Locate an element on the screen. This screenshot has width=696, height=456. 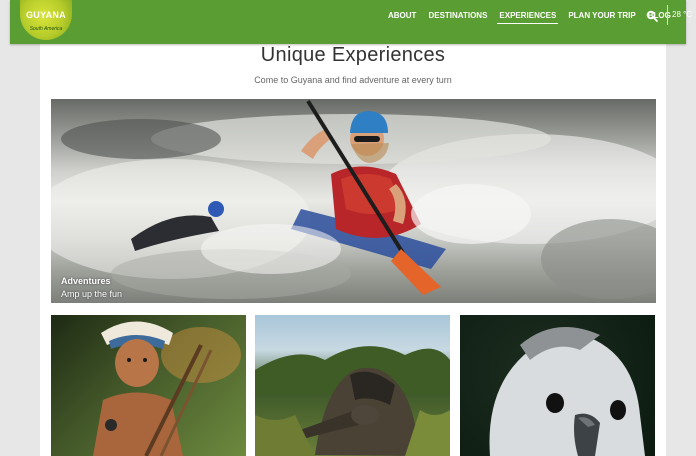
harpy-eagle-image is located at coordinates (567, 391).